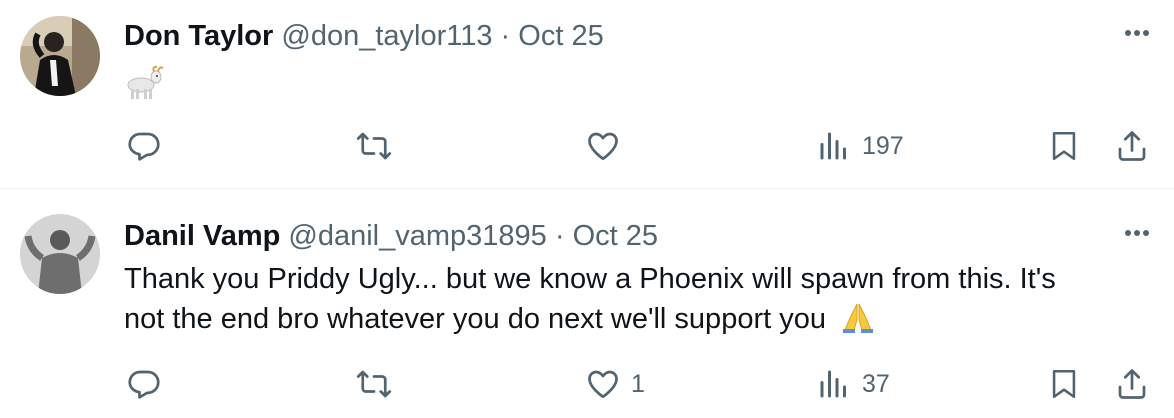  What do you see at coordinates (883, 145) in the screenshot?
I see `view-count: 197` at bounding box center [883, 145].